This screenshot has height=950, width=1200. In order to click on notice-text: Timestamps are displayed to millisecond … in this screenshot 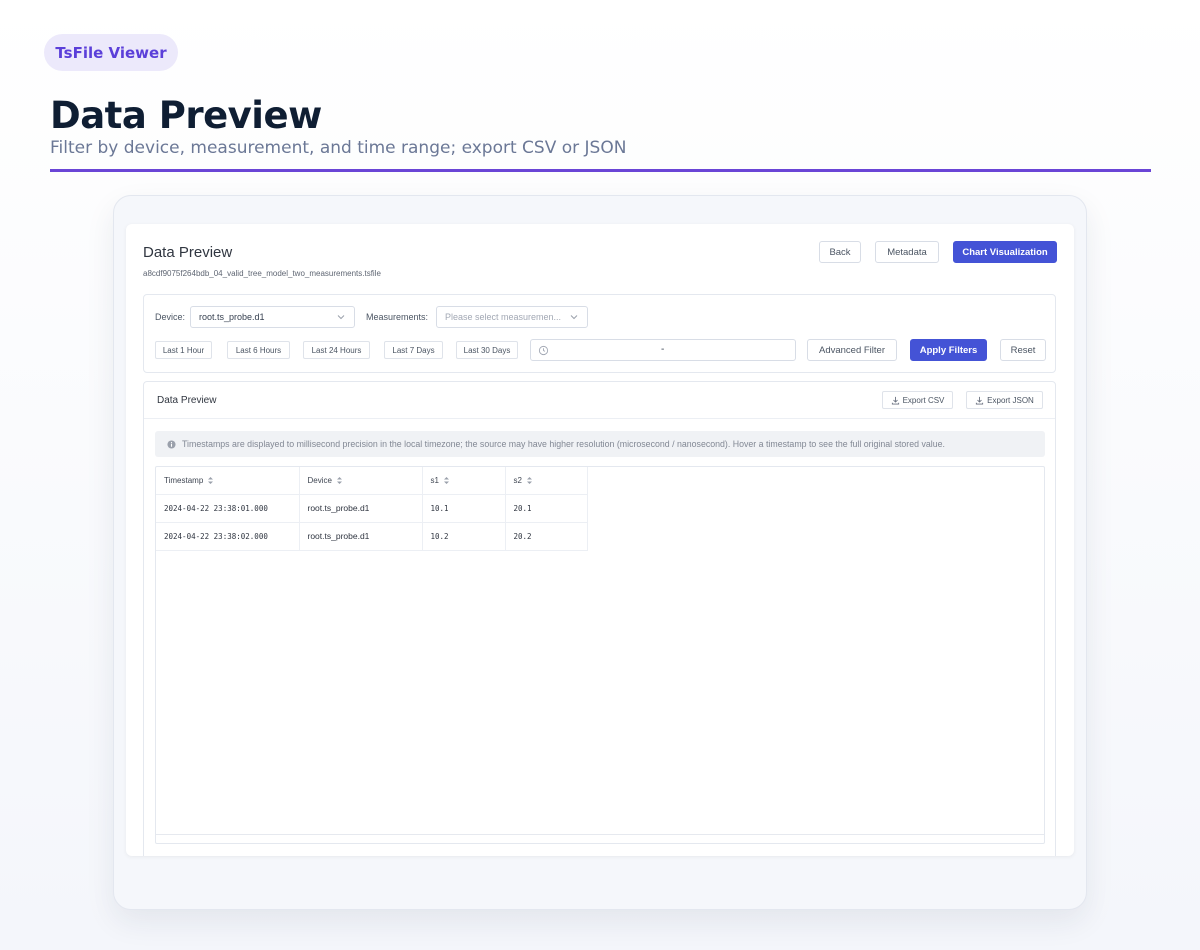, I will do `click(563, 444)`.